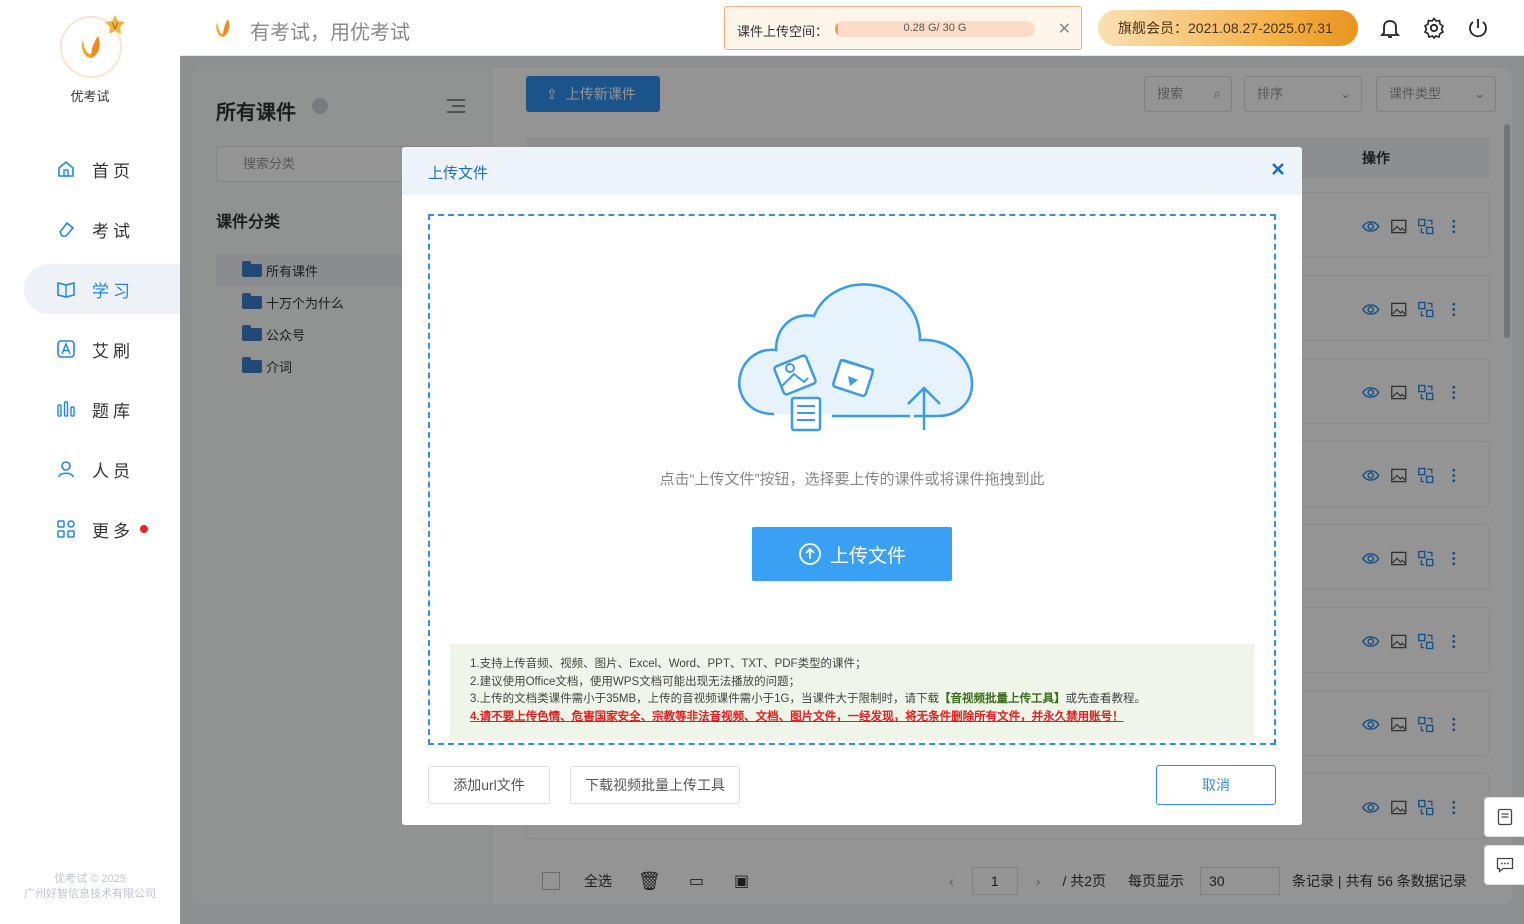 The image size is (1524, 924). I want to click on app-logo: V, so click(92, 46).